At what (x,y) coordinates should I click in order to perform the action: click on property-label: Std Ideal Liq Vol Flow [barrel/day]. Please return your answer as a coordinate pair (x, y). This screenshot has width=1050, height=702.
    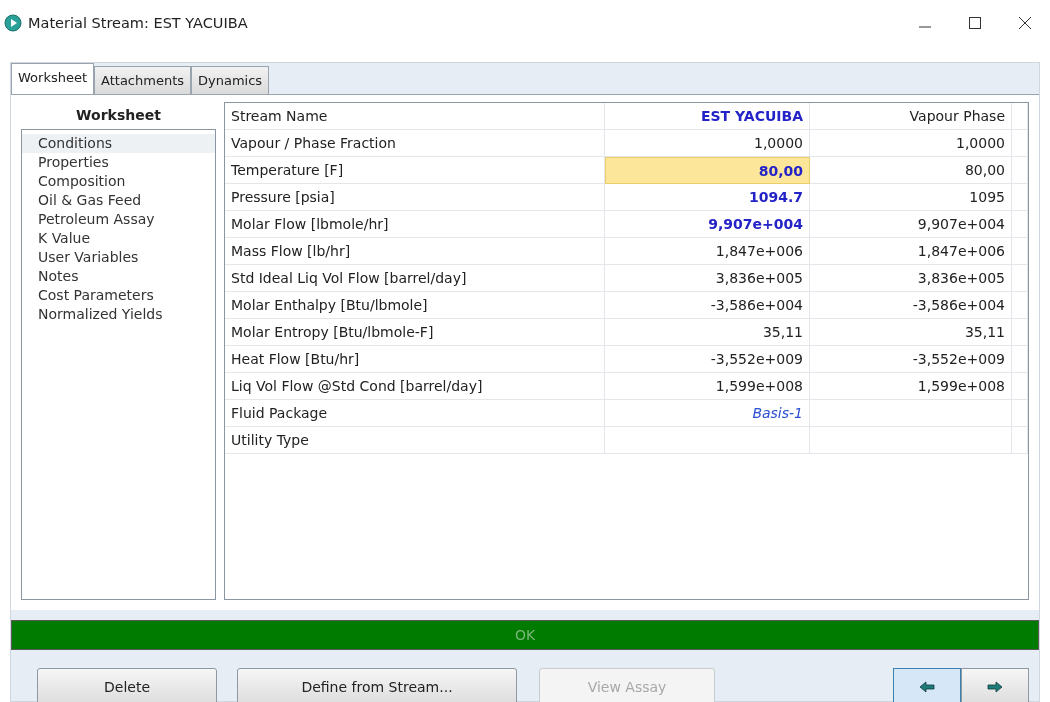
    Looking at the image, I should click on (415, 278).